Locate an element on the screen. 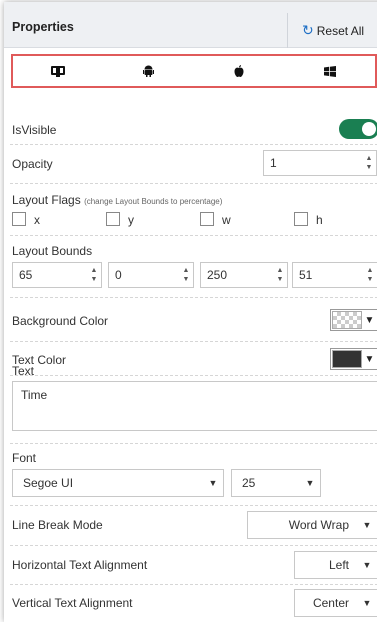 Image resolution: width=377 pixels, height=622 pixels. bounds-w-stepper: 250 ▲ ▼ is located at coordinates (244, 275).